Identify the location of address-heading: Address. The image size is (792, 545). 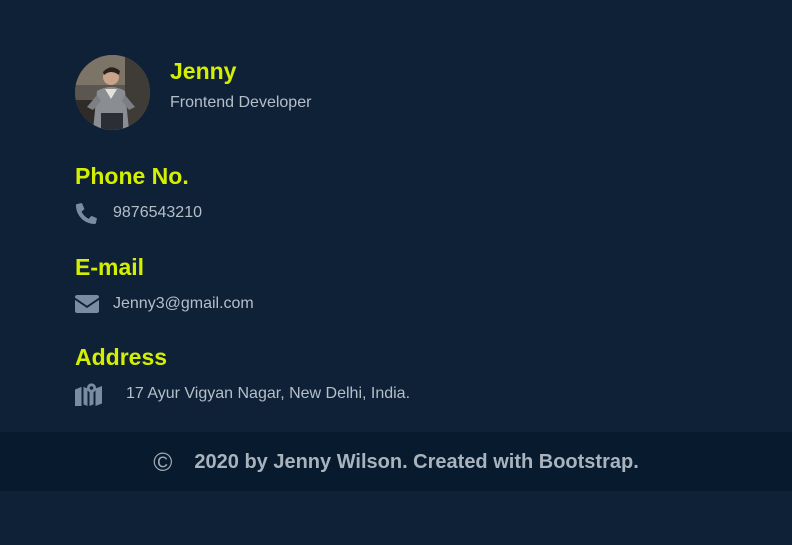
(121, 357).